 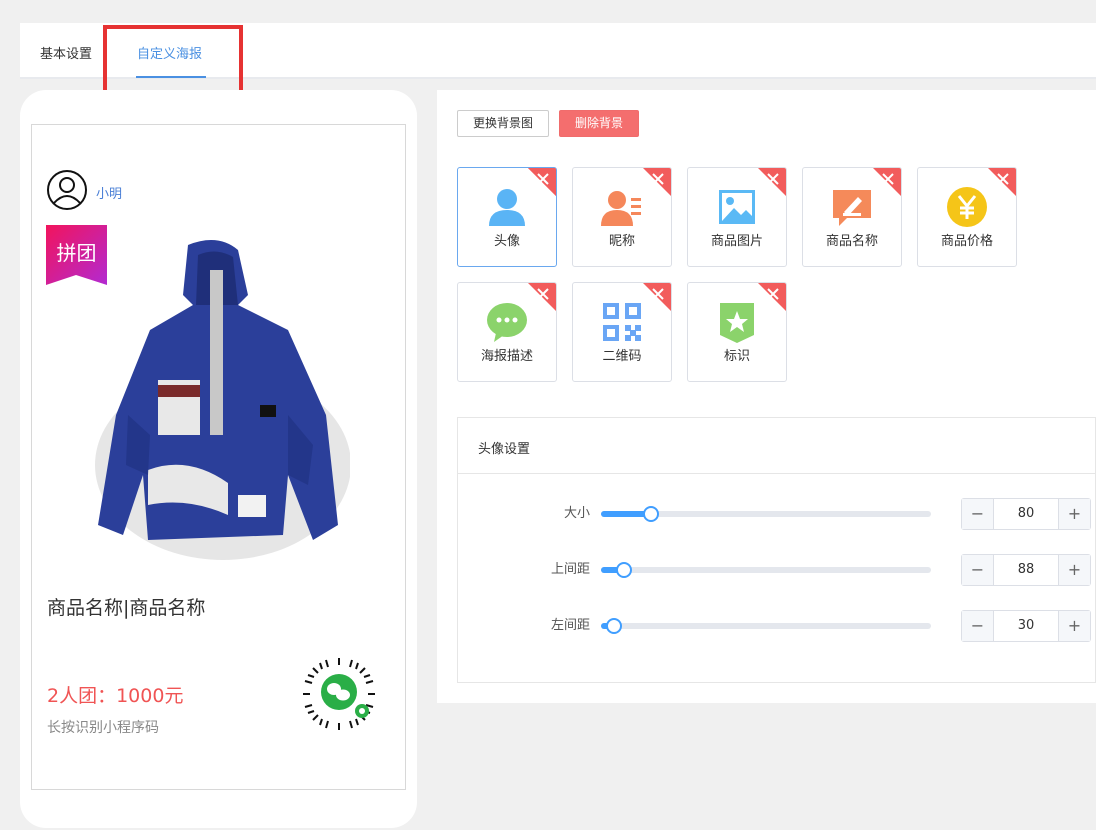 What do you see at coordinates (622, 322) in the screenshot?
I see `qr-code-icon` at bounding box center [622, 322].